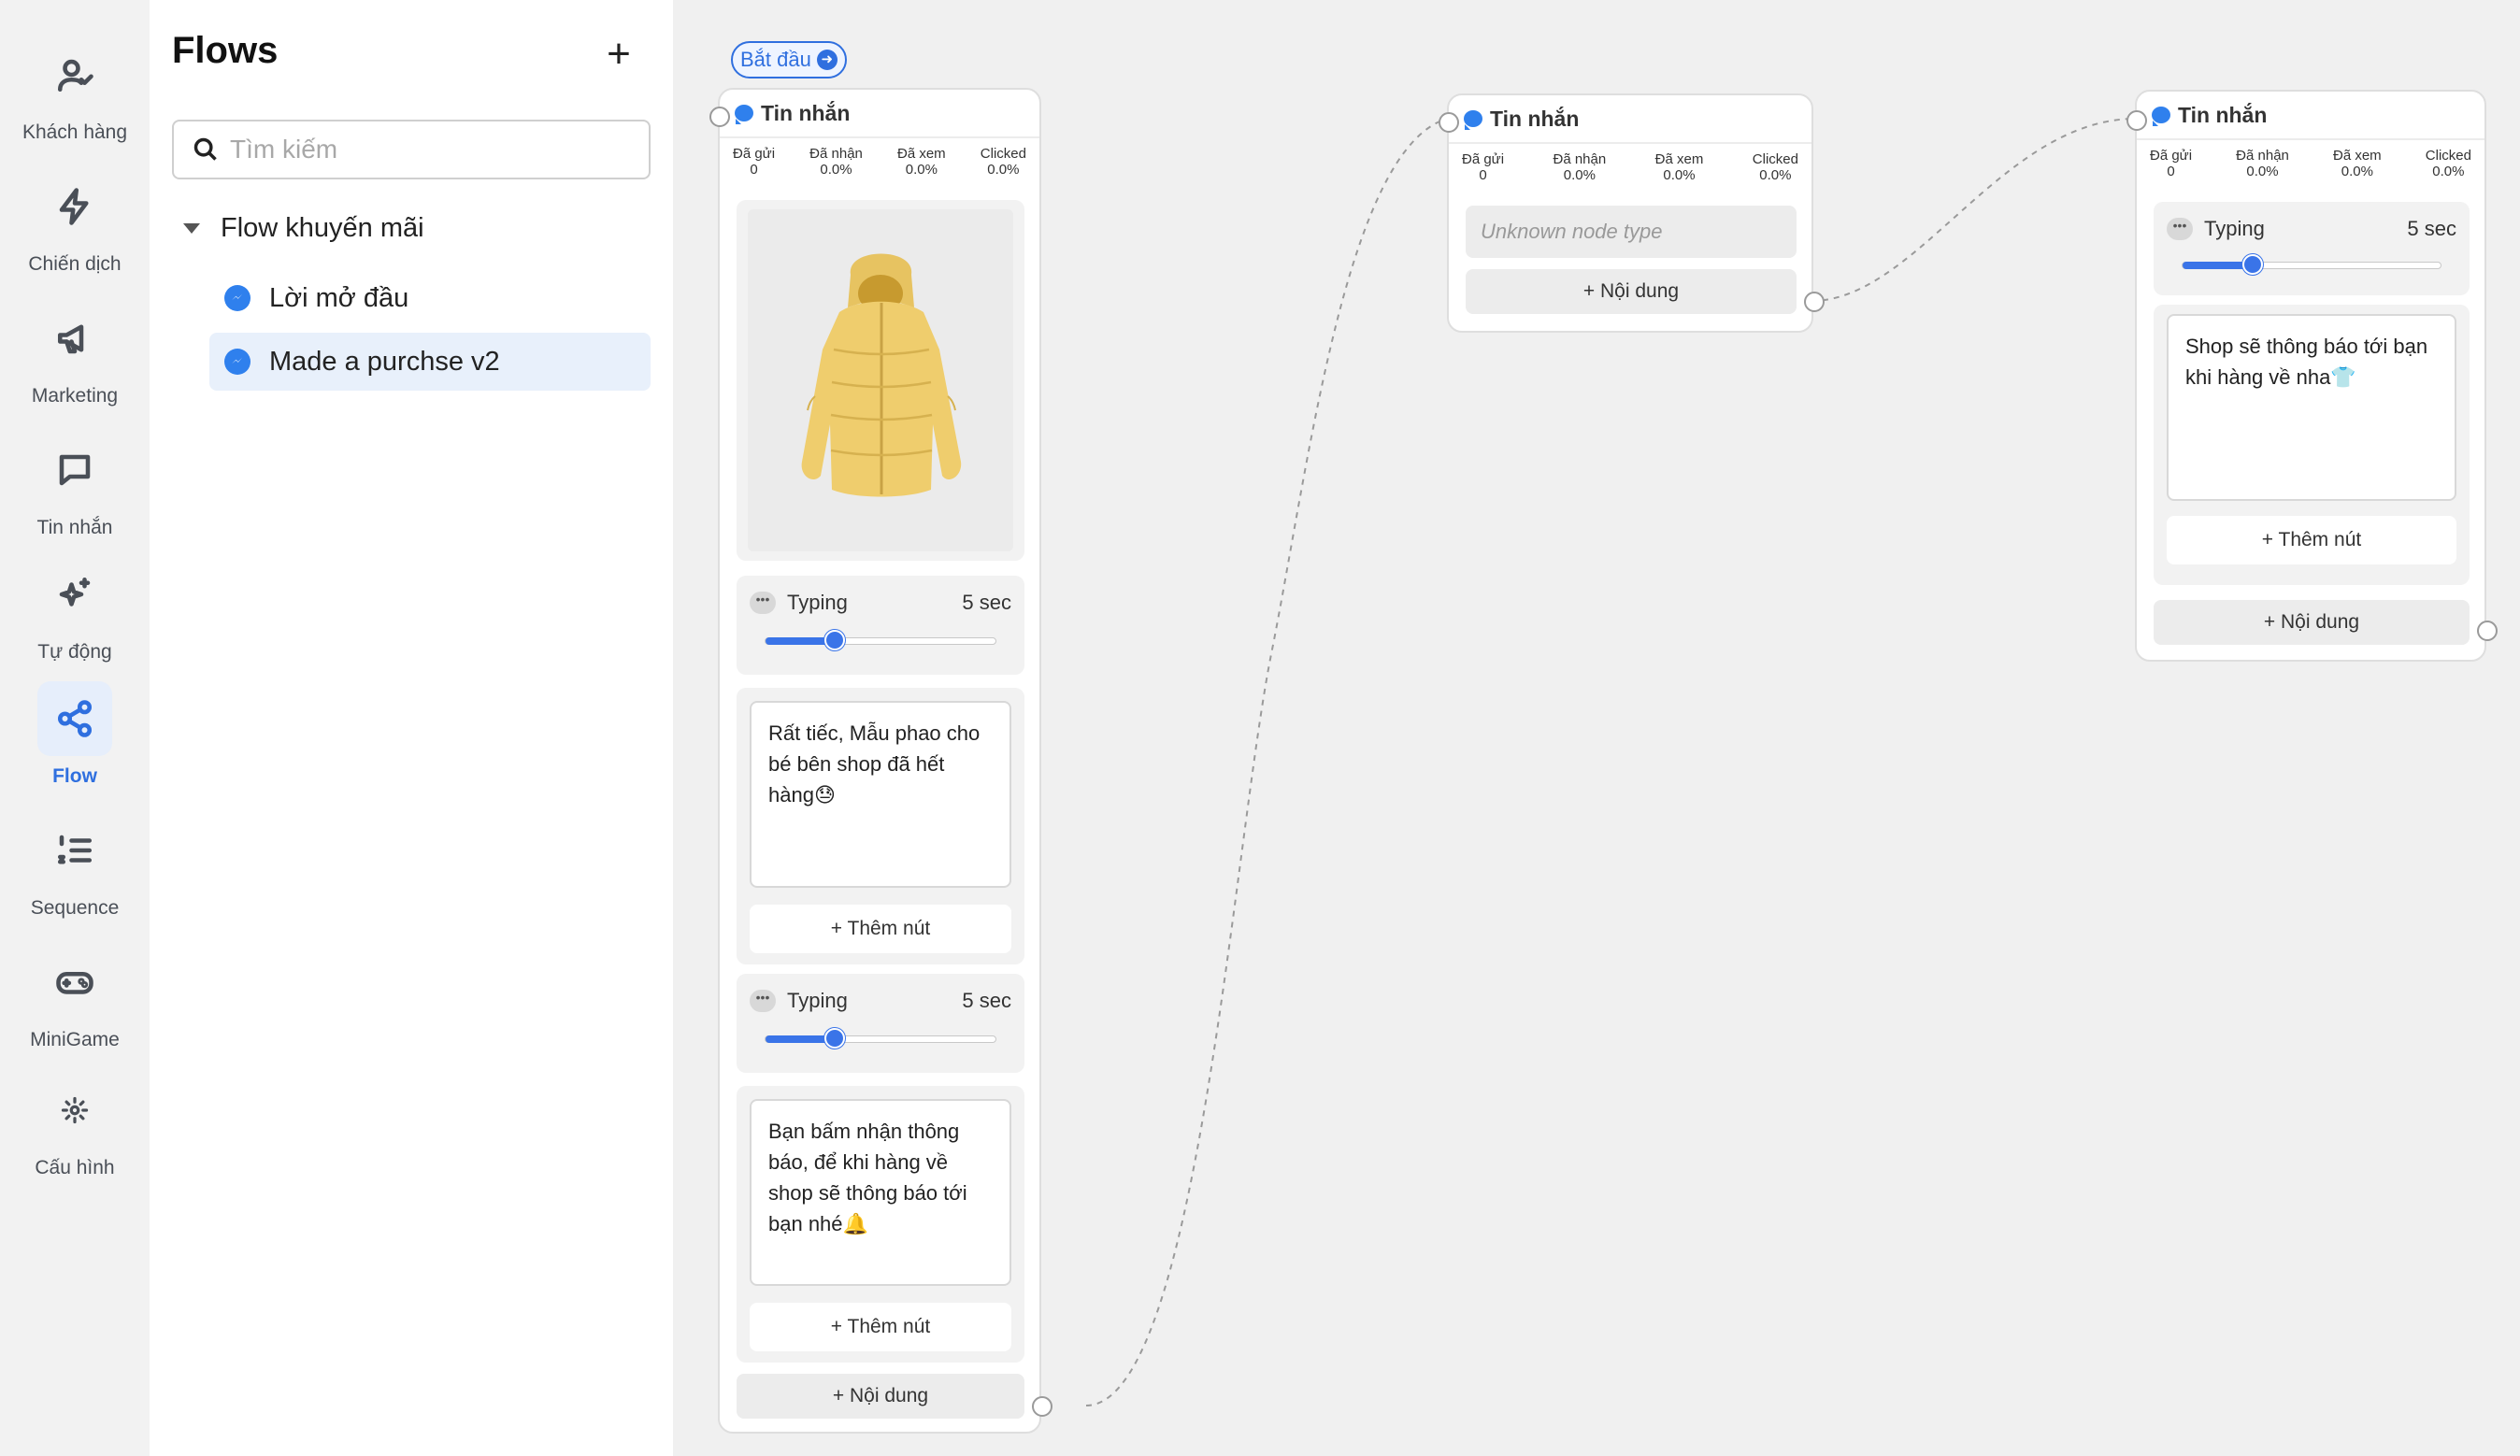  What do you see at coordinates (1631, 232) in the screenshot?
I see `unknown-node-type: Unknown node type` at bounding box center [1631, 232].